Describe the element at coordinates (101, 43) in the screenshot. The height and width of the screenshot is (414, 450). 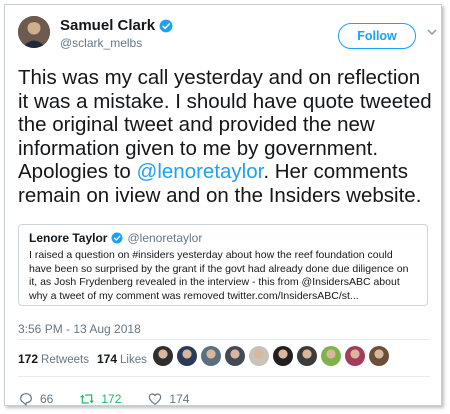
I see `author-handle: @sclark_melbs` at that location.